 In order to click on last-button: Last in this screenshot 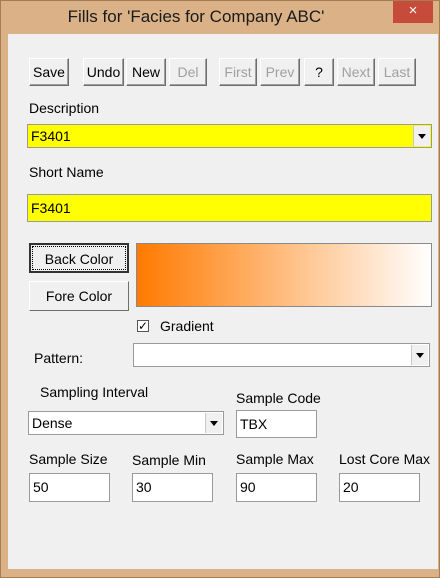, I will do `click(397, 72)`.